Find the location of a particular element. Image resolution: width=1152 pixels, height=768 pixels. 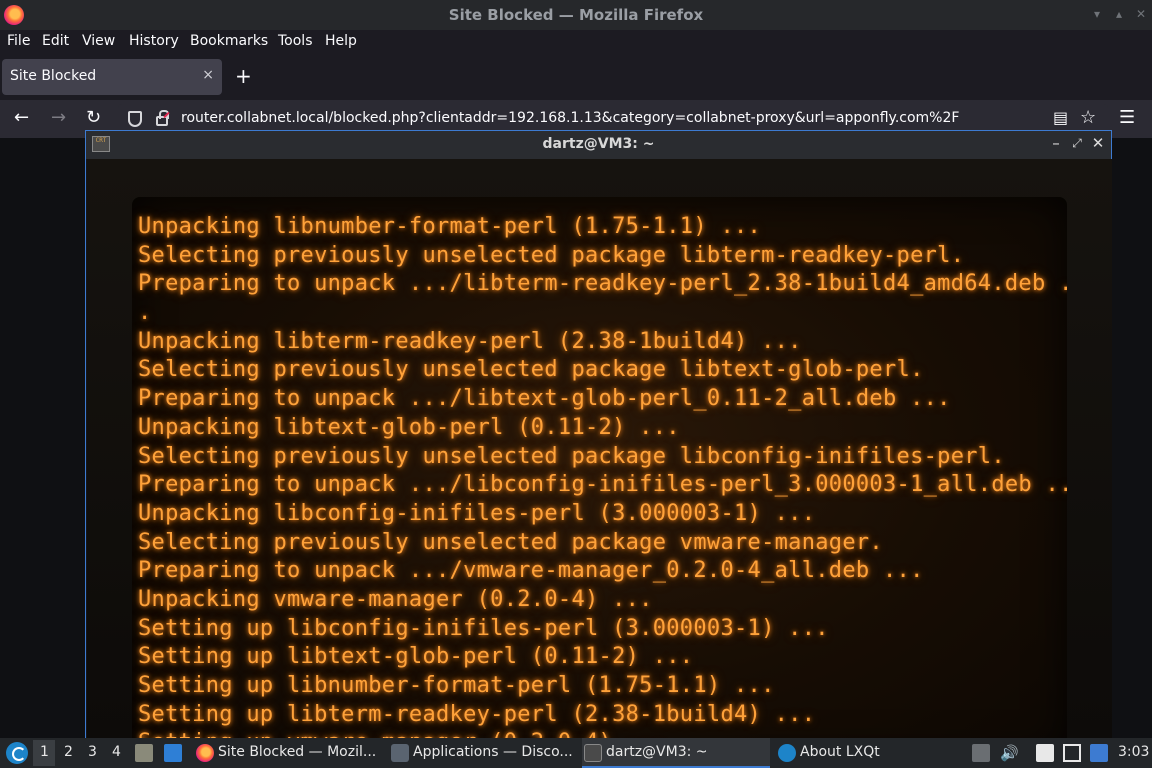

terminal-titlebar: CRT dartz@VM3: ~ – ⤢ ✕ is located at coordinates (598, 145).